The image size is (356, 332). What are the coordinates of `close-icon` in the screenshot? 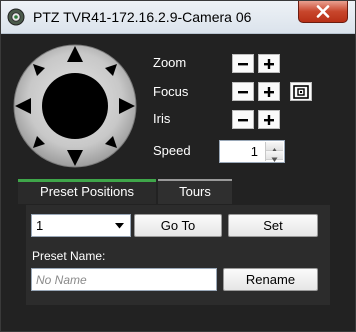 It's located at (323, 11).